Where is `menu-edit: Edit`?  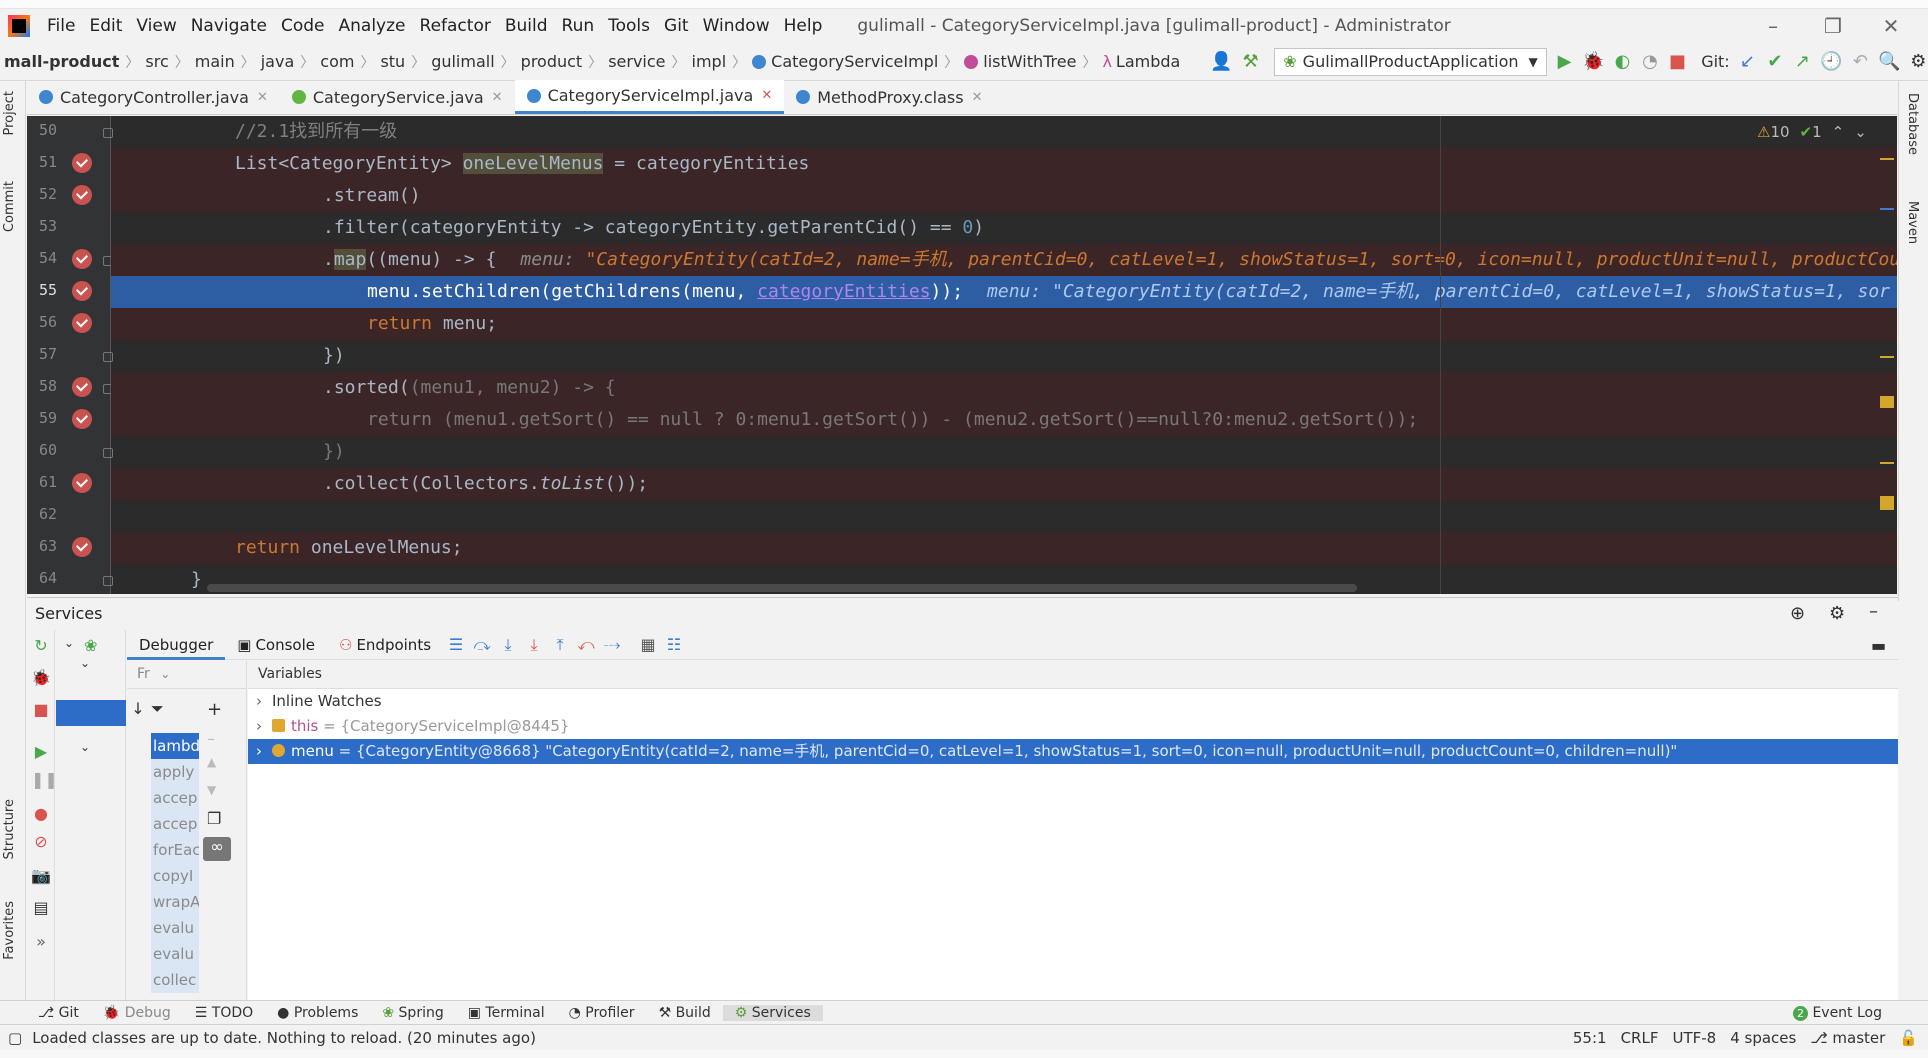 menu-edit: Edit is located at coordinates (105, 26).